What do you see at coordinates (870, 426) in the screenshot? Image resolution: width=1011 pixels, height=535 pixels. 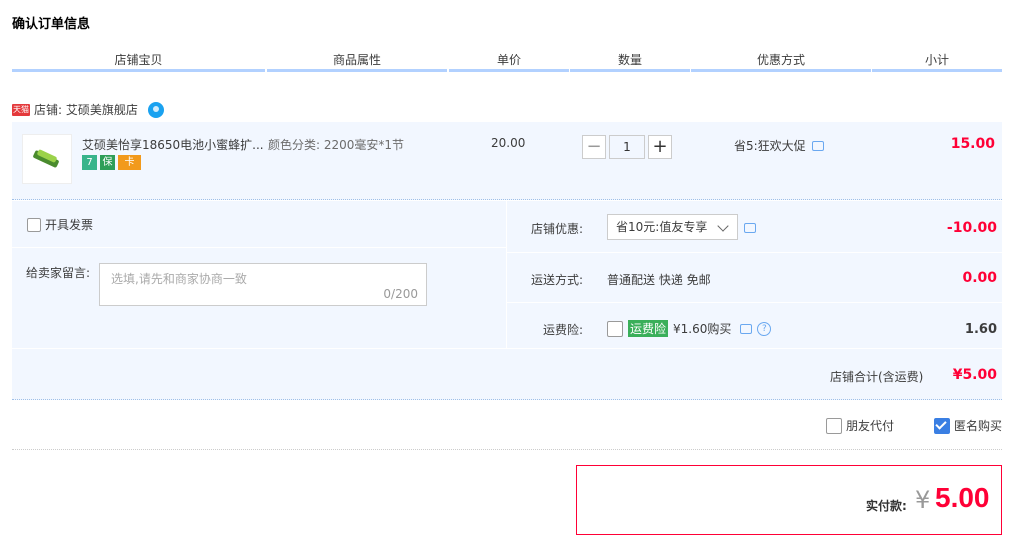 I see `friend-pay-label: 朋友代付` at bounding box center [870, 426].